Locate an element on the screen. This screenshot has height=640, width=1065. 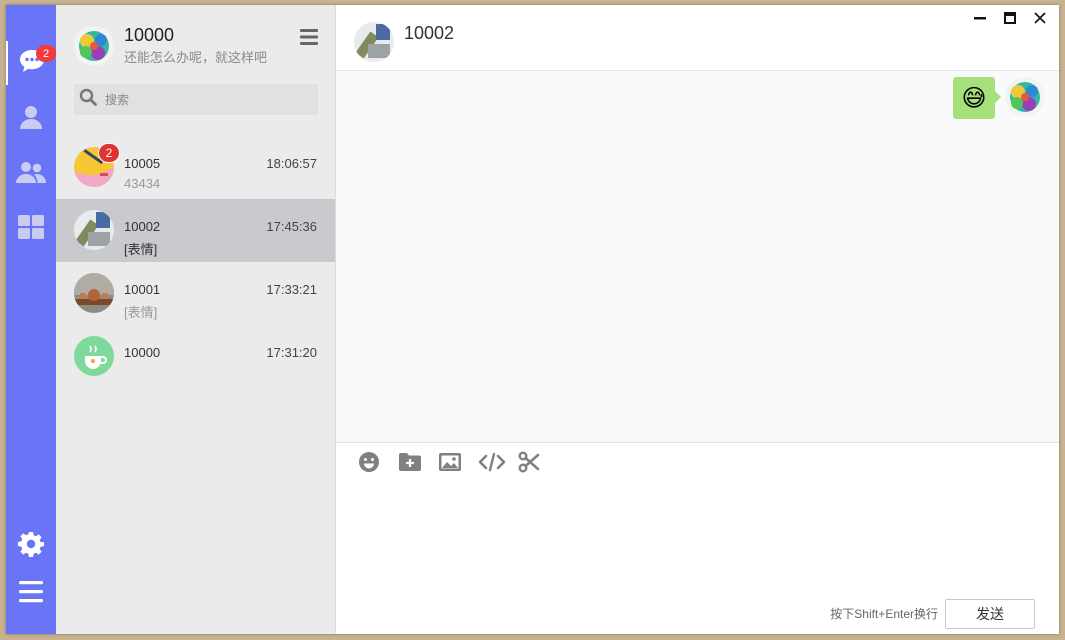
nav-chats: 2 is located at coordinates (31, 63).